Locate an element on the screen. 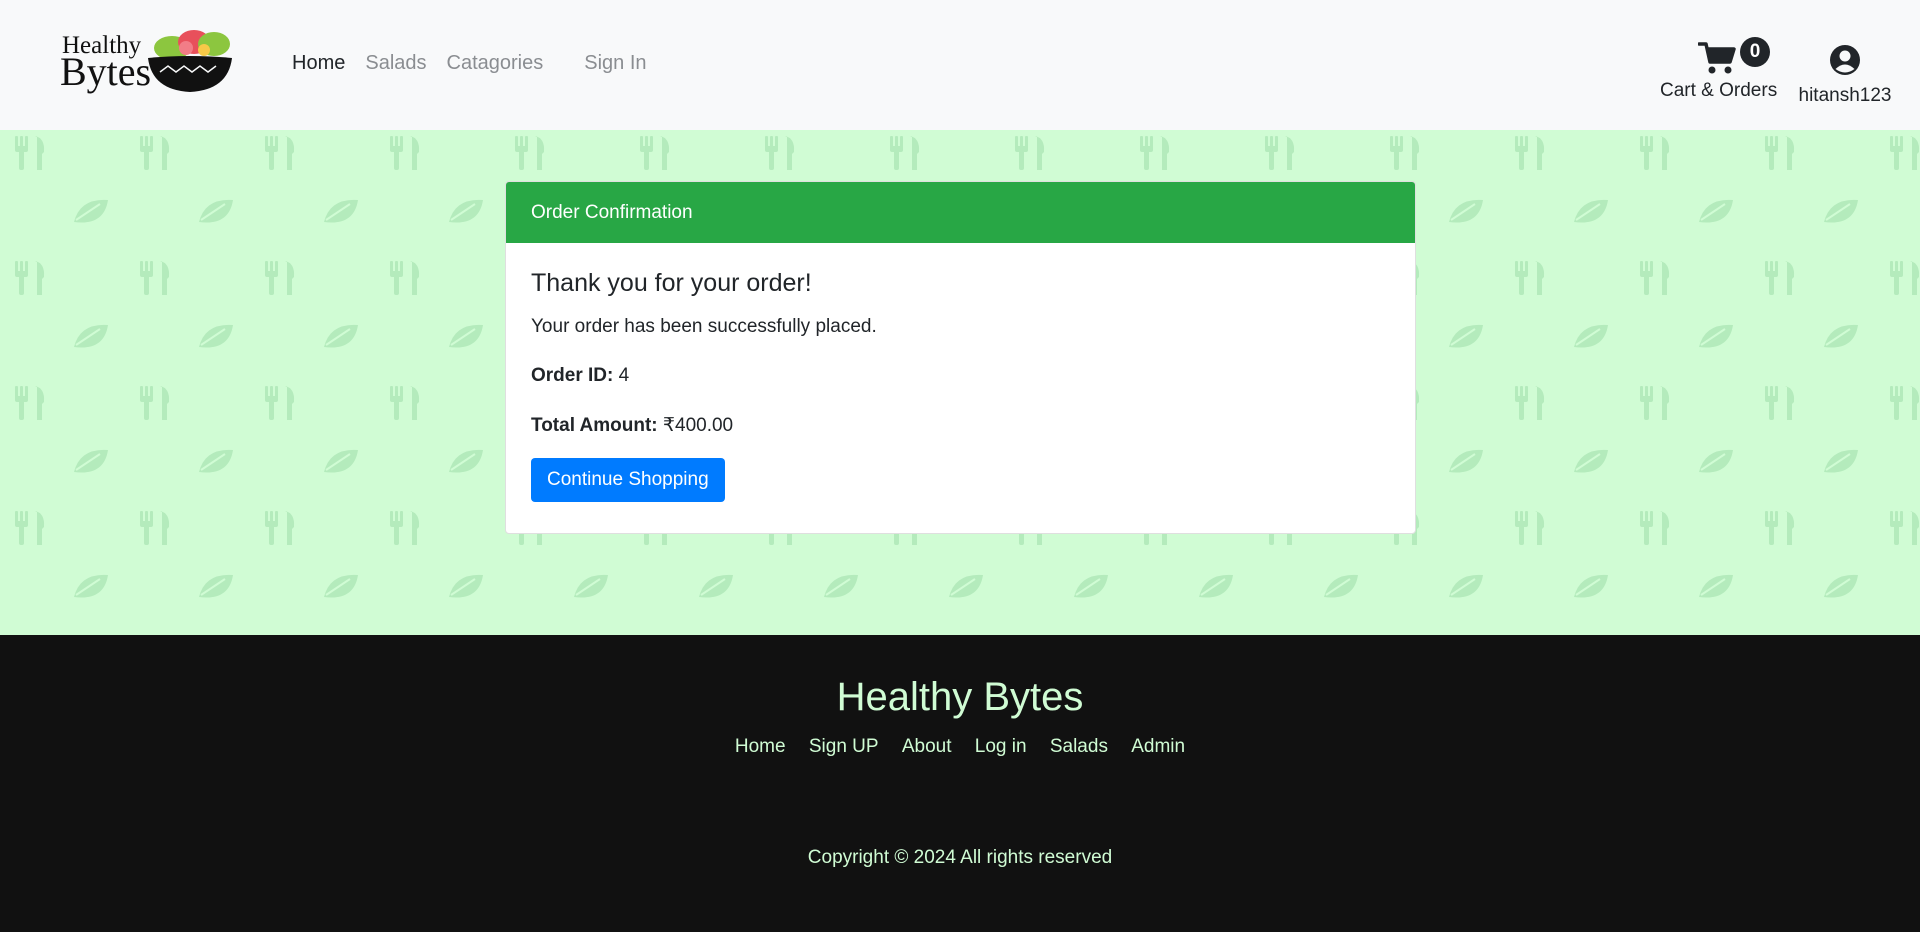  nav-sign-in: Sign In is located at coordinates (615, 63).